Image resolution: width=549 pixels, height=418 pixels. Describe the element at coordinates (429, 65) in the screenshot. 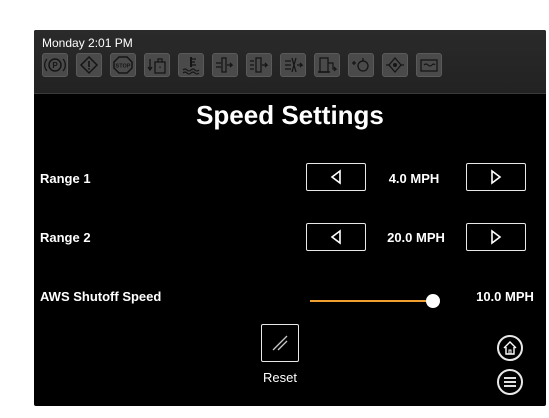

I see `alternator-icon` at that location.